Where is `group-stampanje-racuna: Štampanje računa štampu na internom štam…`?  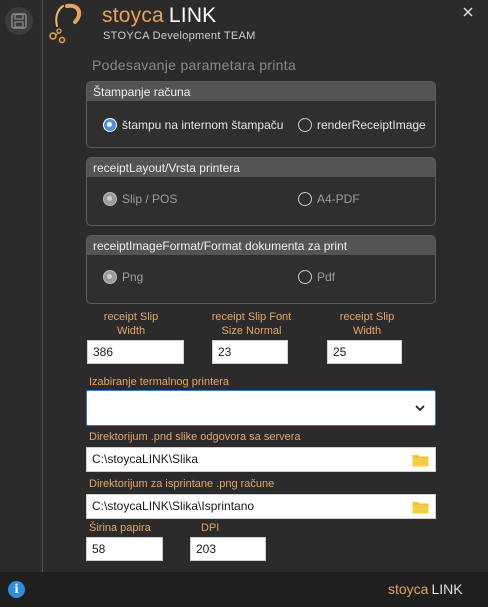 group-stampanje-racuna: Štampanje računa štampu na internom štam… is located at coordinates (261, 114).